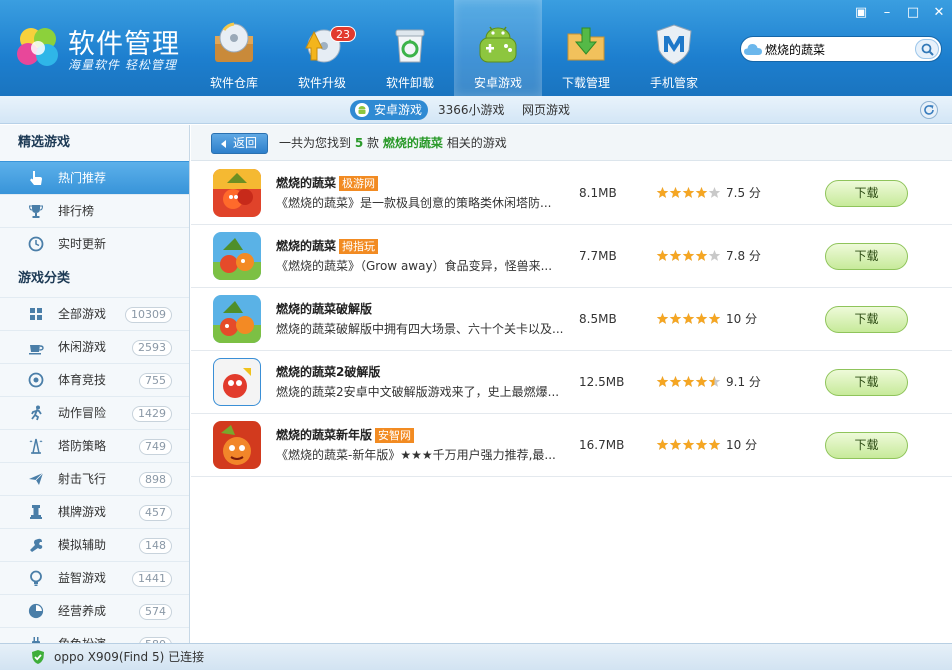  Describe the element at coordinates (234, 42) in the screenshot. I see `disc-box-icon` at that location.